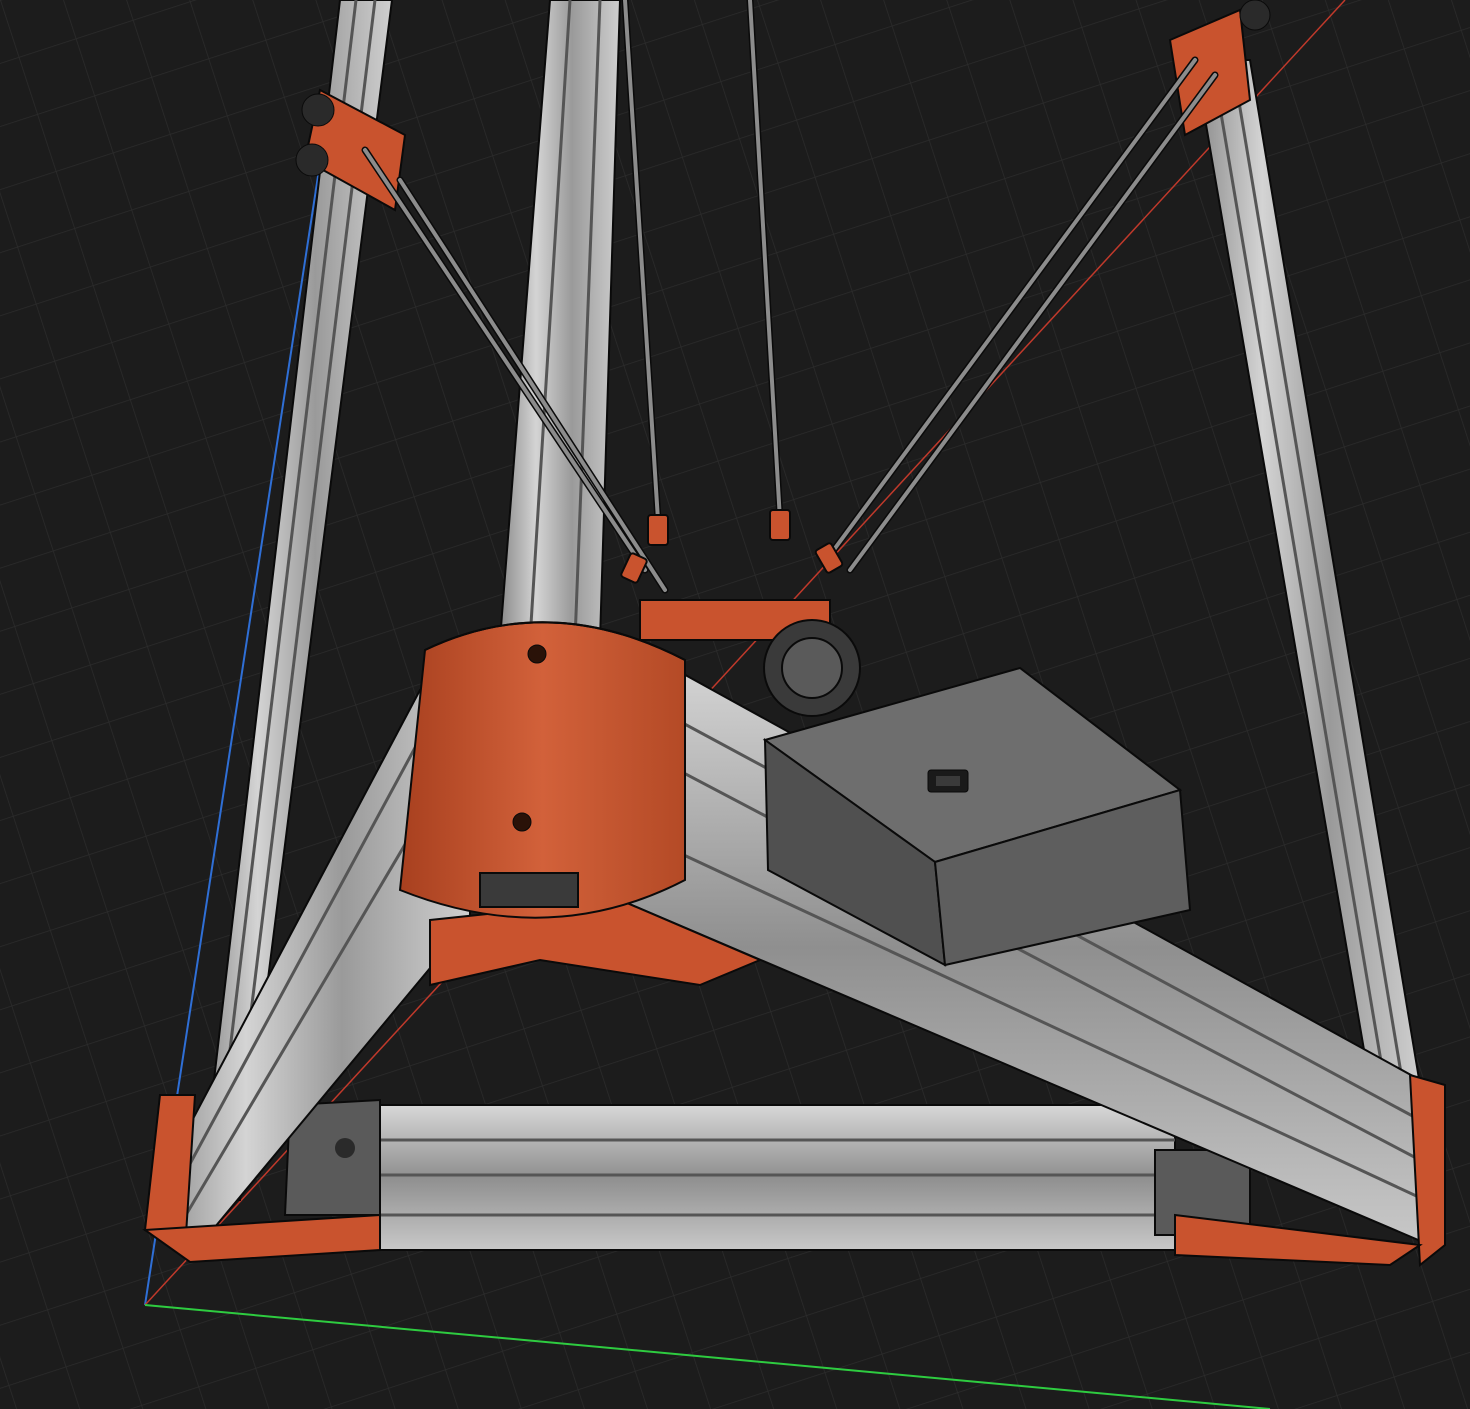 This screenshot has width=1470, height=1409. Describe the element at coordinates (529, 890) in the screenshot. I see `connector-plate` at that location.